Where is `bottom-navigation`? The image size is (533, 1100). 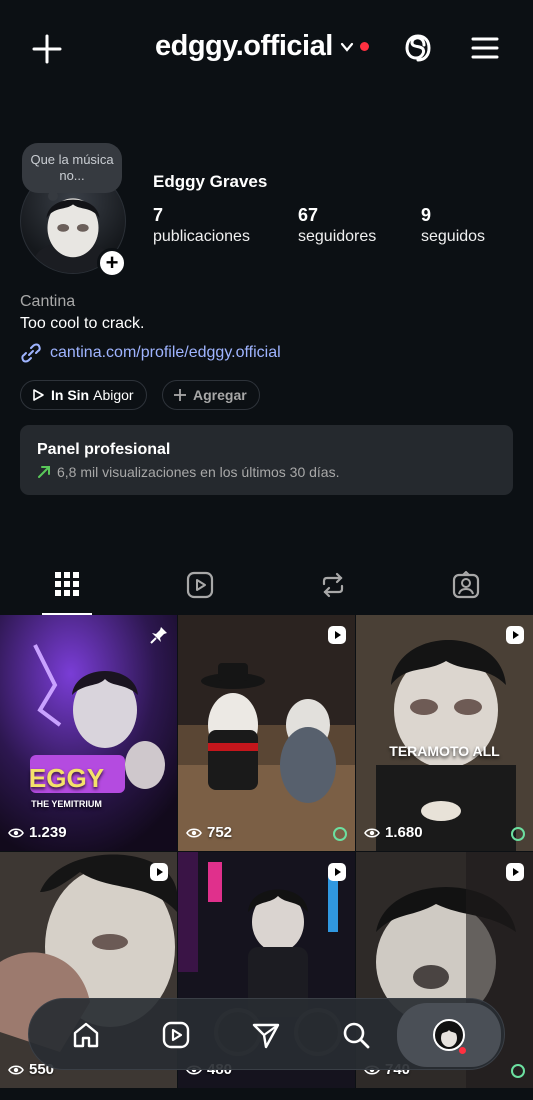
bottom-navigation is located at coordinates (266, 1034).